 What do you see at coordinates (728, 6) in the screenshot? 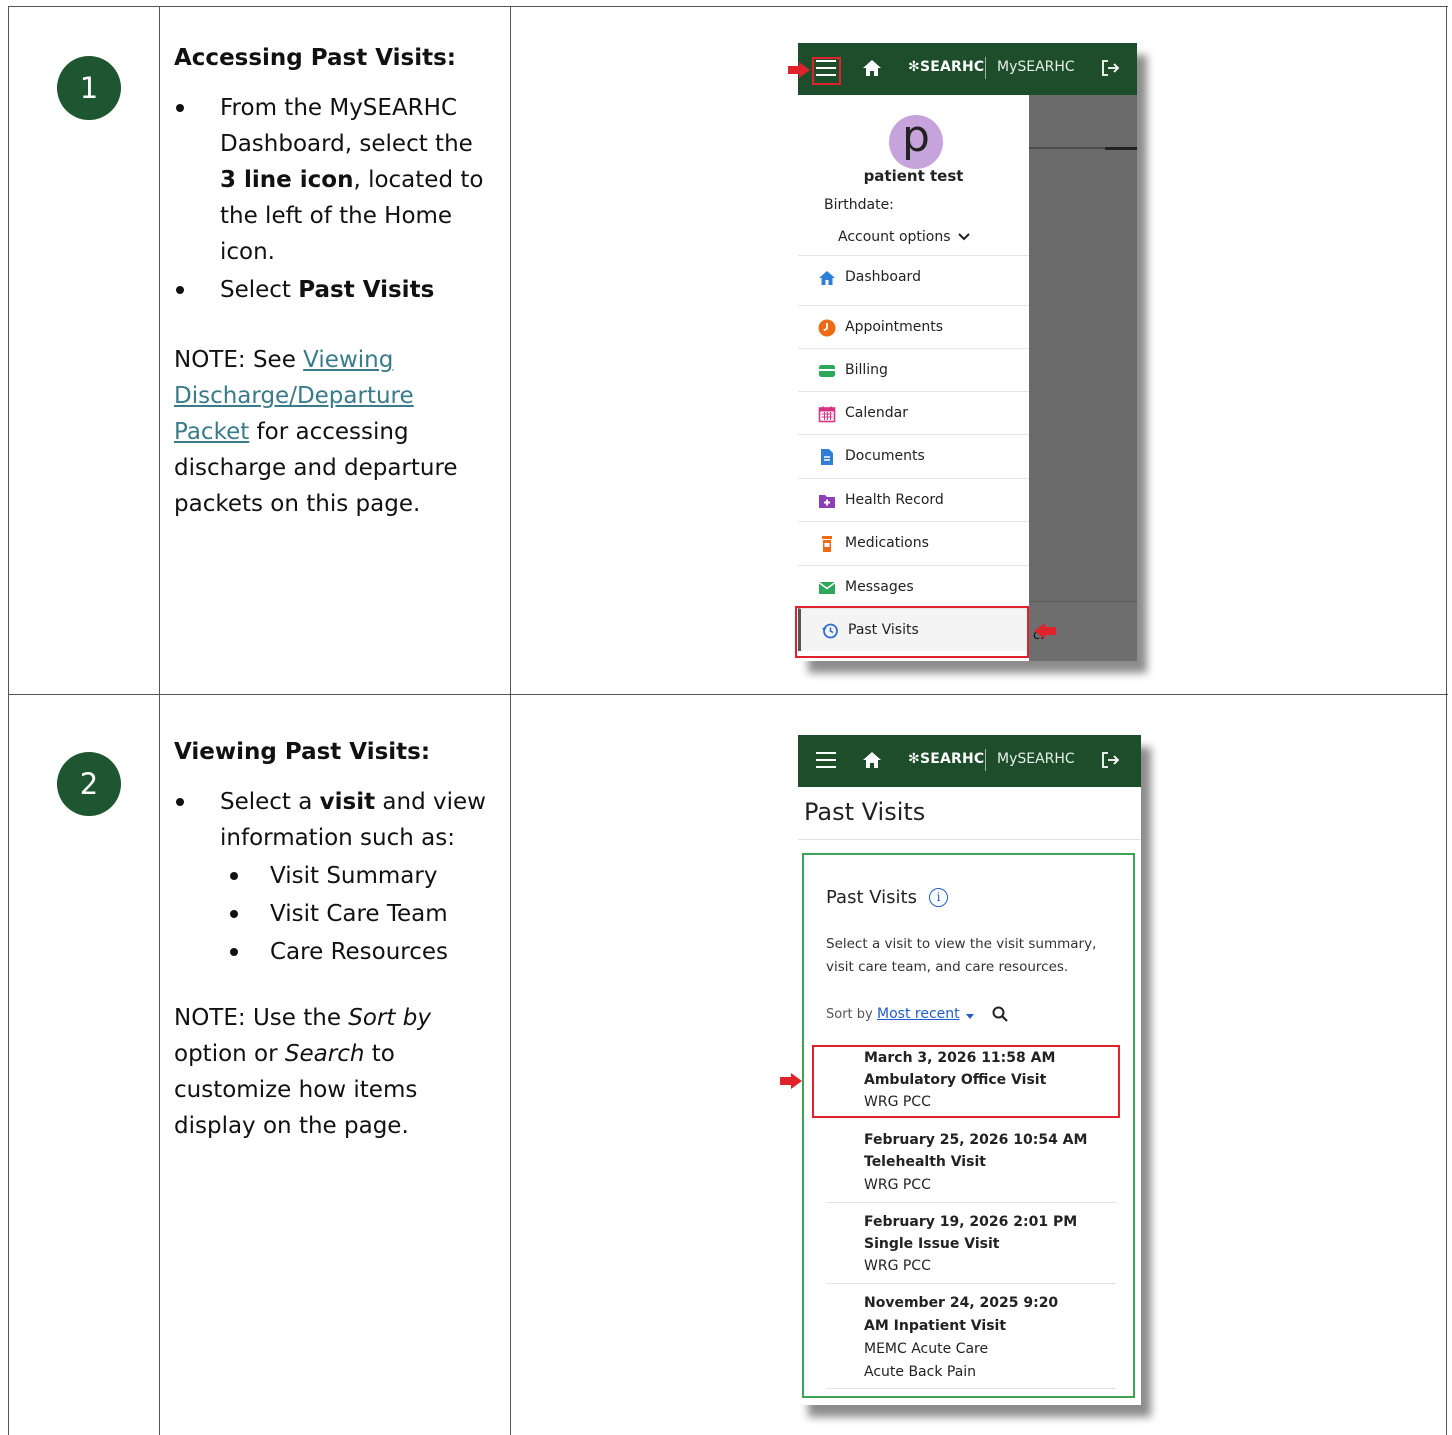
I see `table-border-top` at bounding box center [728, 6].